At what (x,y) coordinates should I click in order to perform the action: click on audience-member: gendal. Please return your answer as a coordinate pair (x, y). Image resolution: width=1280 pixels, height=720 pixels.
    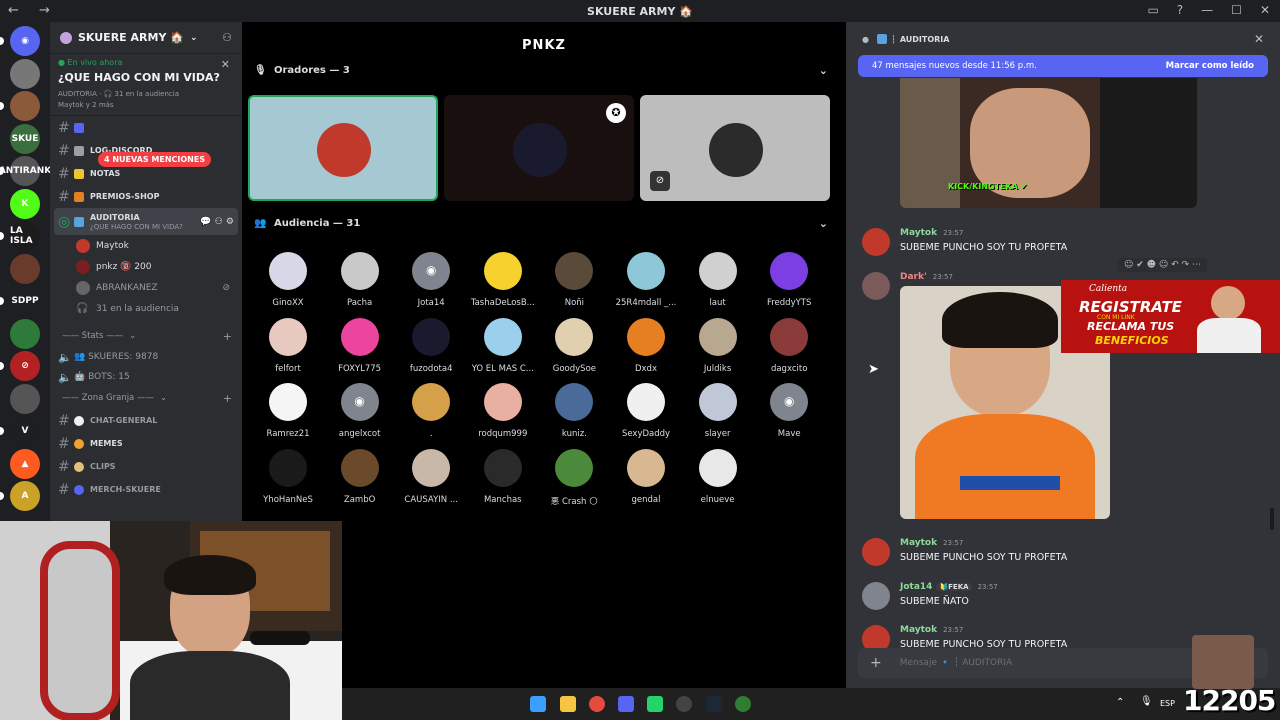
    Looking at the image, I should click on (646, 476).